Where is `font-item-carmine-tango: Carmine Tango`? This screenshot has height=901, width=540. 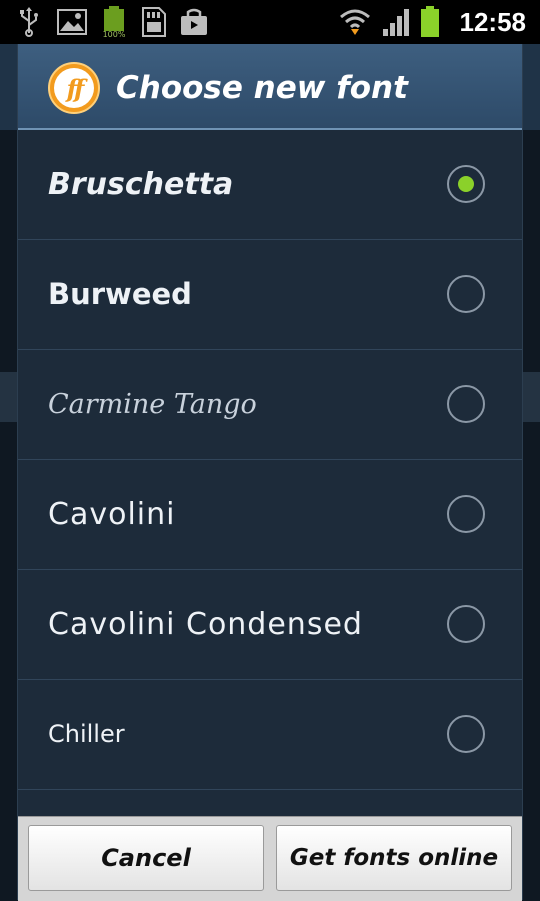 font-item-carmine-tango: Carmine Tango is located at coordinates (270, 405).